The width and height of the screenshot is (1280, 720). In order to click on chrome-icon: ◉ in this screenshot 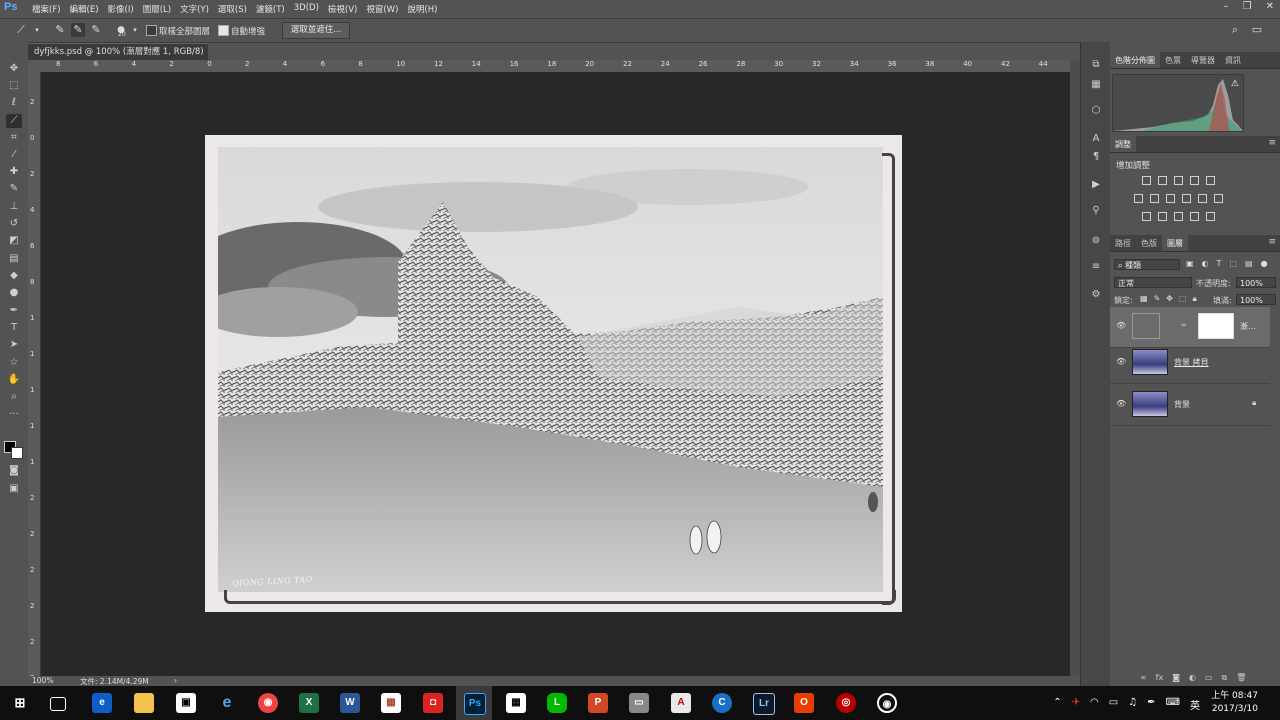, I will do `click(268, 703)`.